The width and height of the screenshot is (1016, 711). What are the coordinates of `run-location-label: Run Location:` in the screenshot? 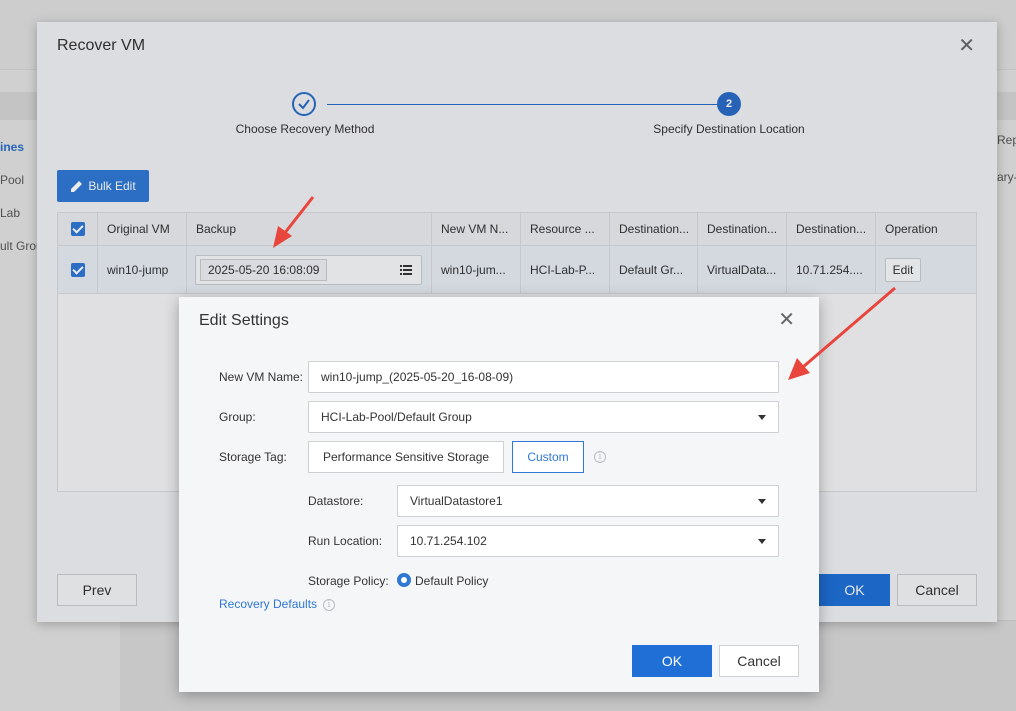 It's located at (345, 541).